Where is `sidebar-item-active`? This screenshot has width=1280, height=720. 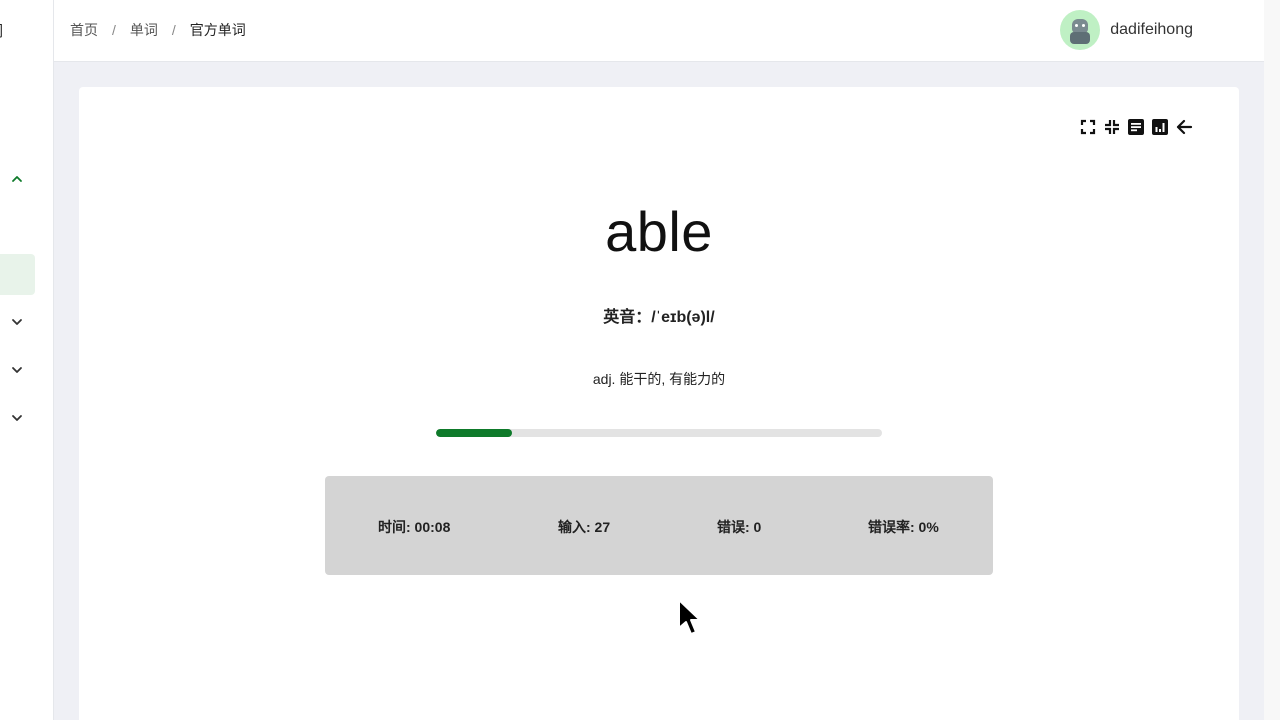 sidebar-item-active is located at coordinates (17, 274).